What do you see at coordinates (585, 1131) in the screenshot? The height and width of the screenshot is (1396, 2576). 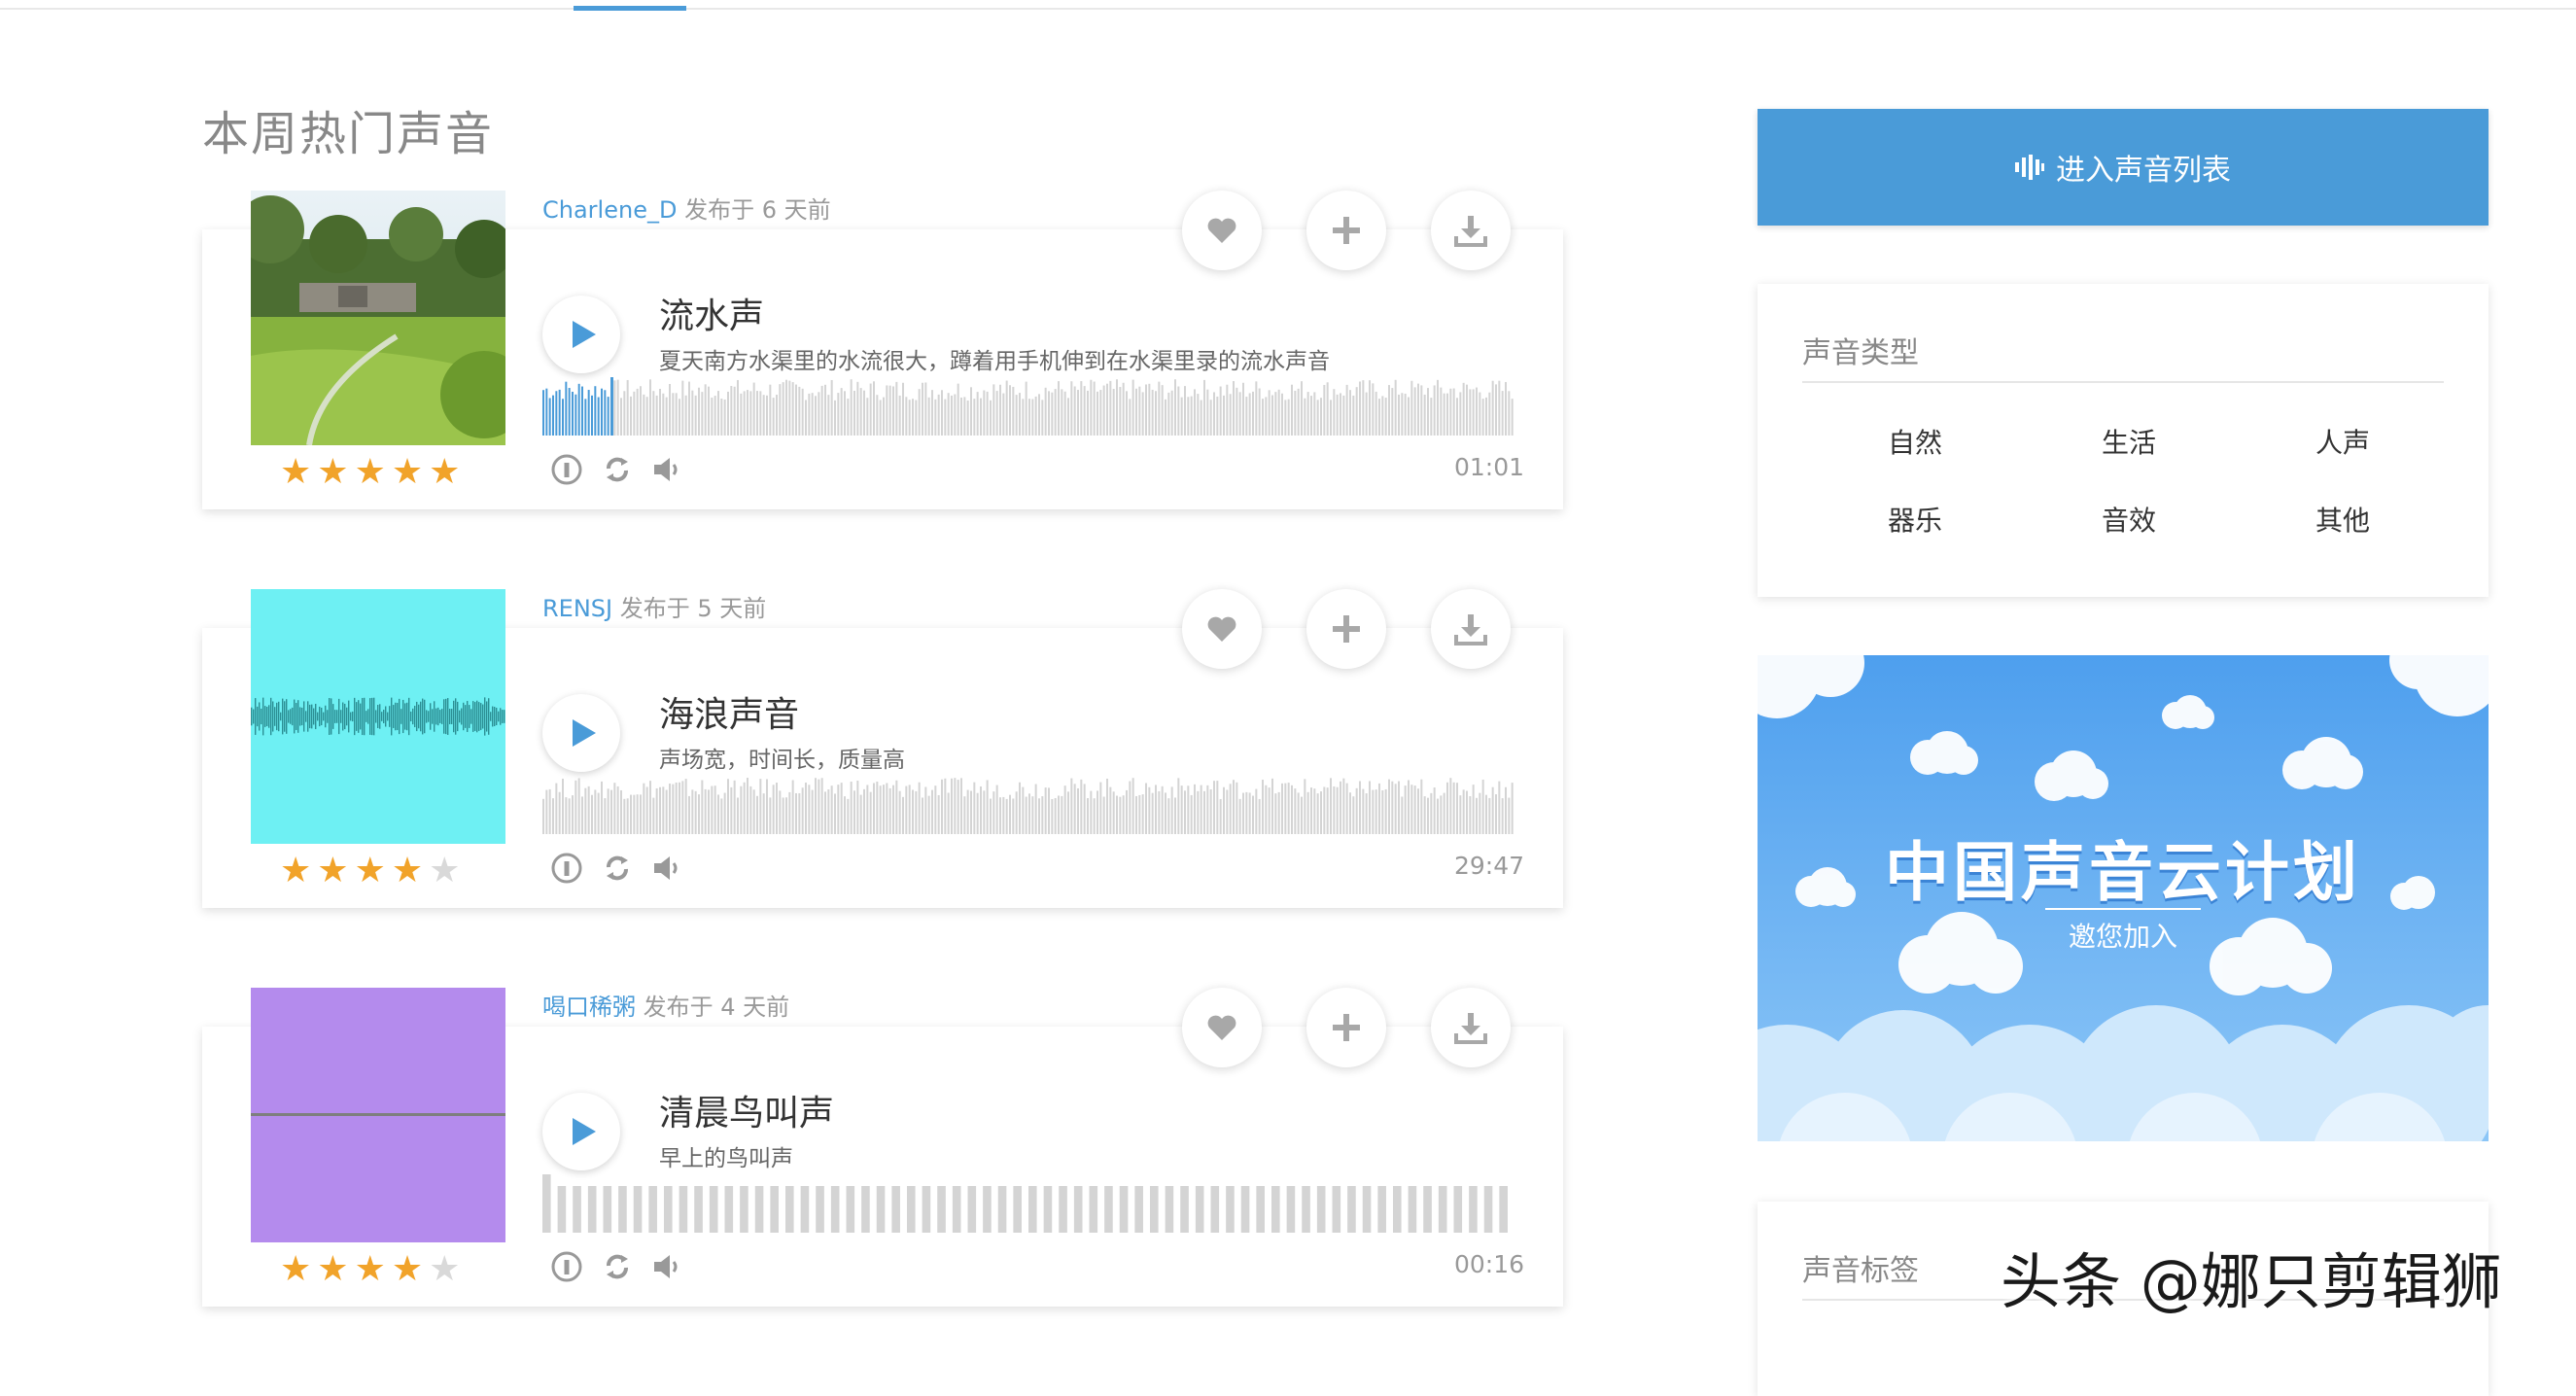 I see `play-icon` at bounding box center [585, 1131].